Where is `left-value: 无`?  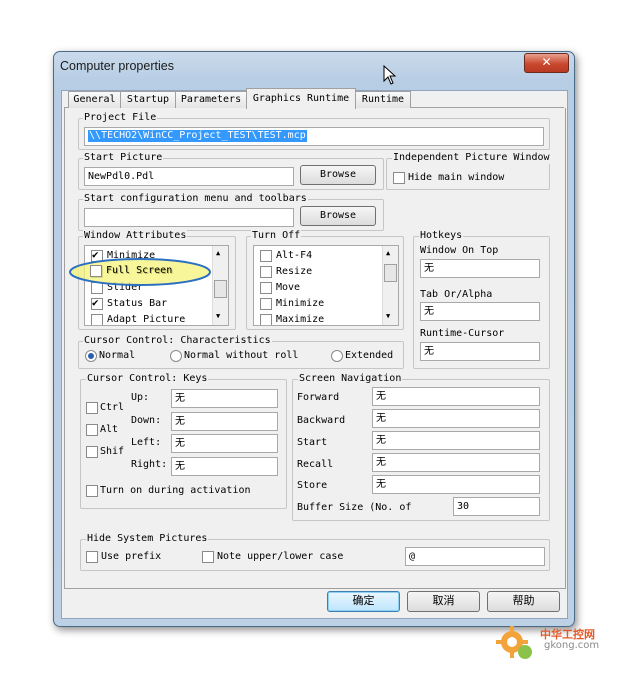 left-value: 无 is located at coordinates (180, 443).